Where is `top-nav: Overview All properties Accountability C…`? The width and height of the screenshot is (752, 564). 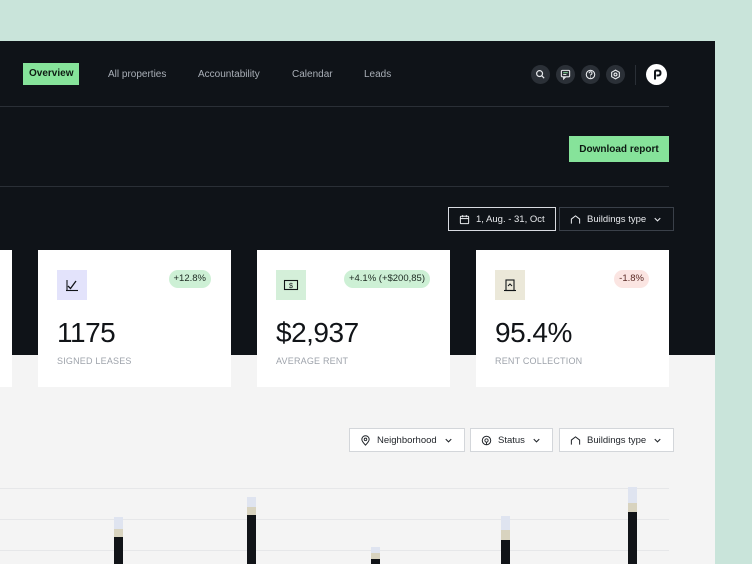
top-nav: Overview All properties Accountability C… is located at coordinates (334, 74).